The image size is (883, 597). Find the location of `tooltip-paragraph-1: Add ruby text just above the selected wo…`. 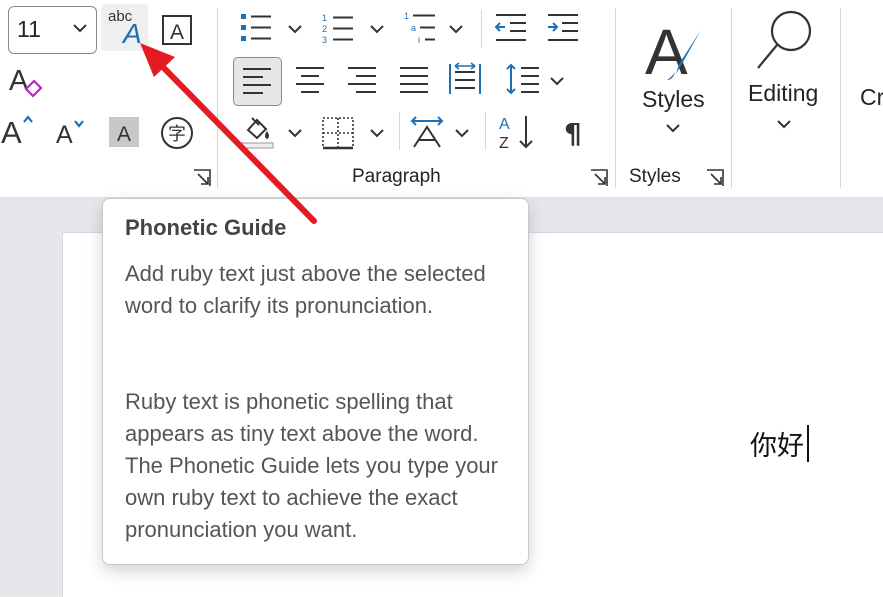

tooltip-paragraph-1: Add ruby text just above the selected wo… is located at coordinates (305, 289).